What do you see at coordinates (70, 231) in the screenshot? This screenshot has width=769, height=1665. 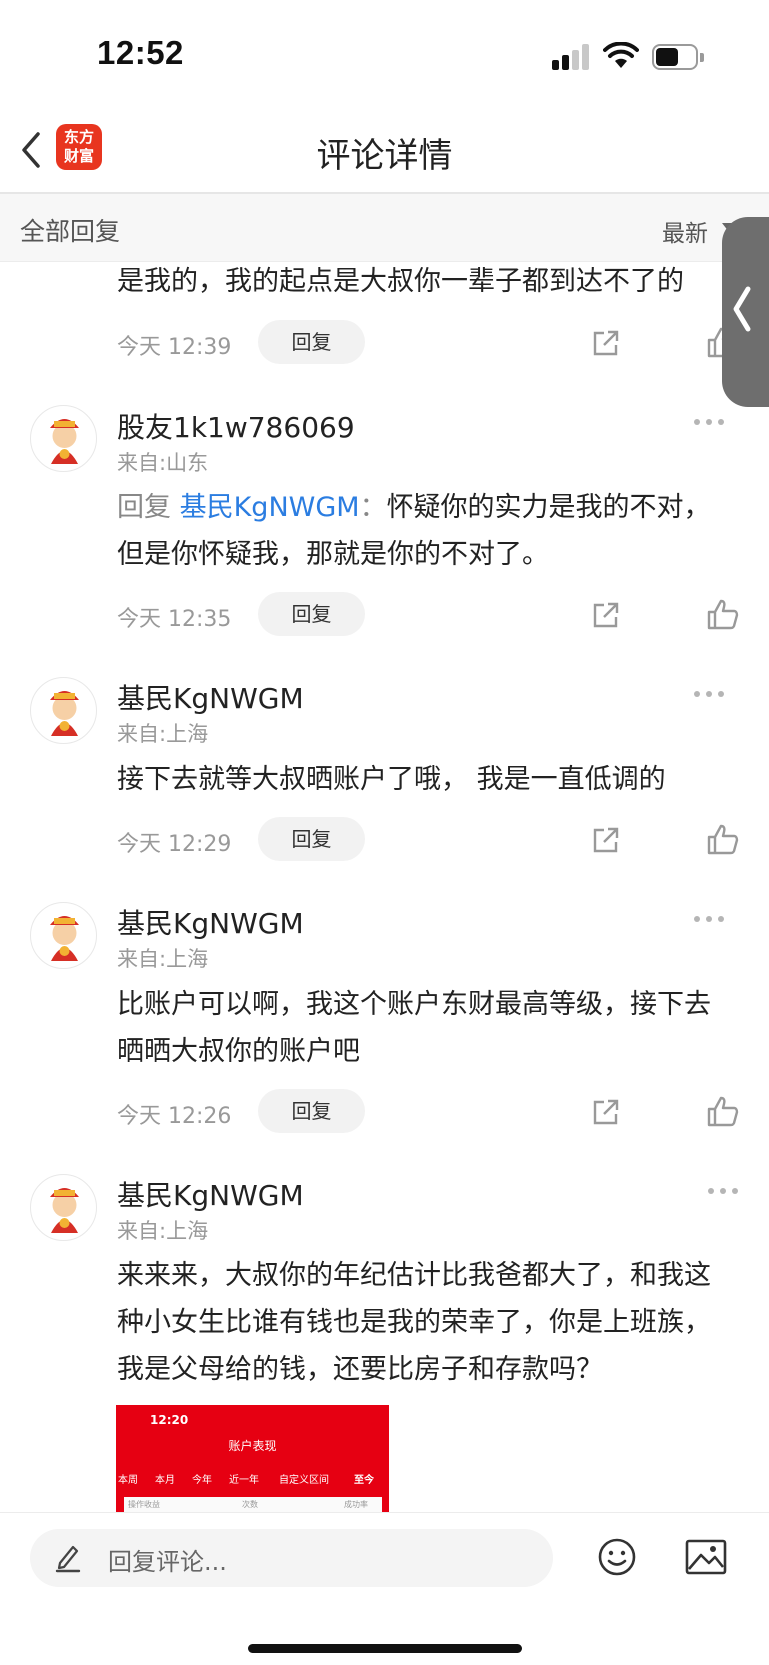 I see `all-replies-title: 全部回复` at bounding box center [70, 231].